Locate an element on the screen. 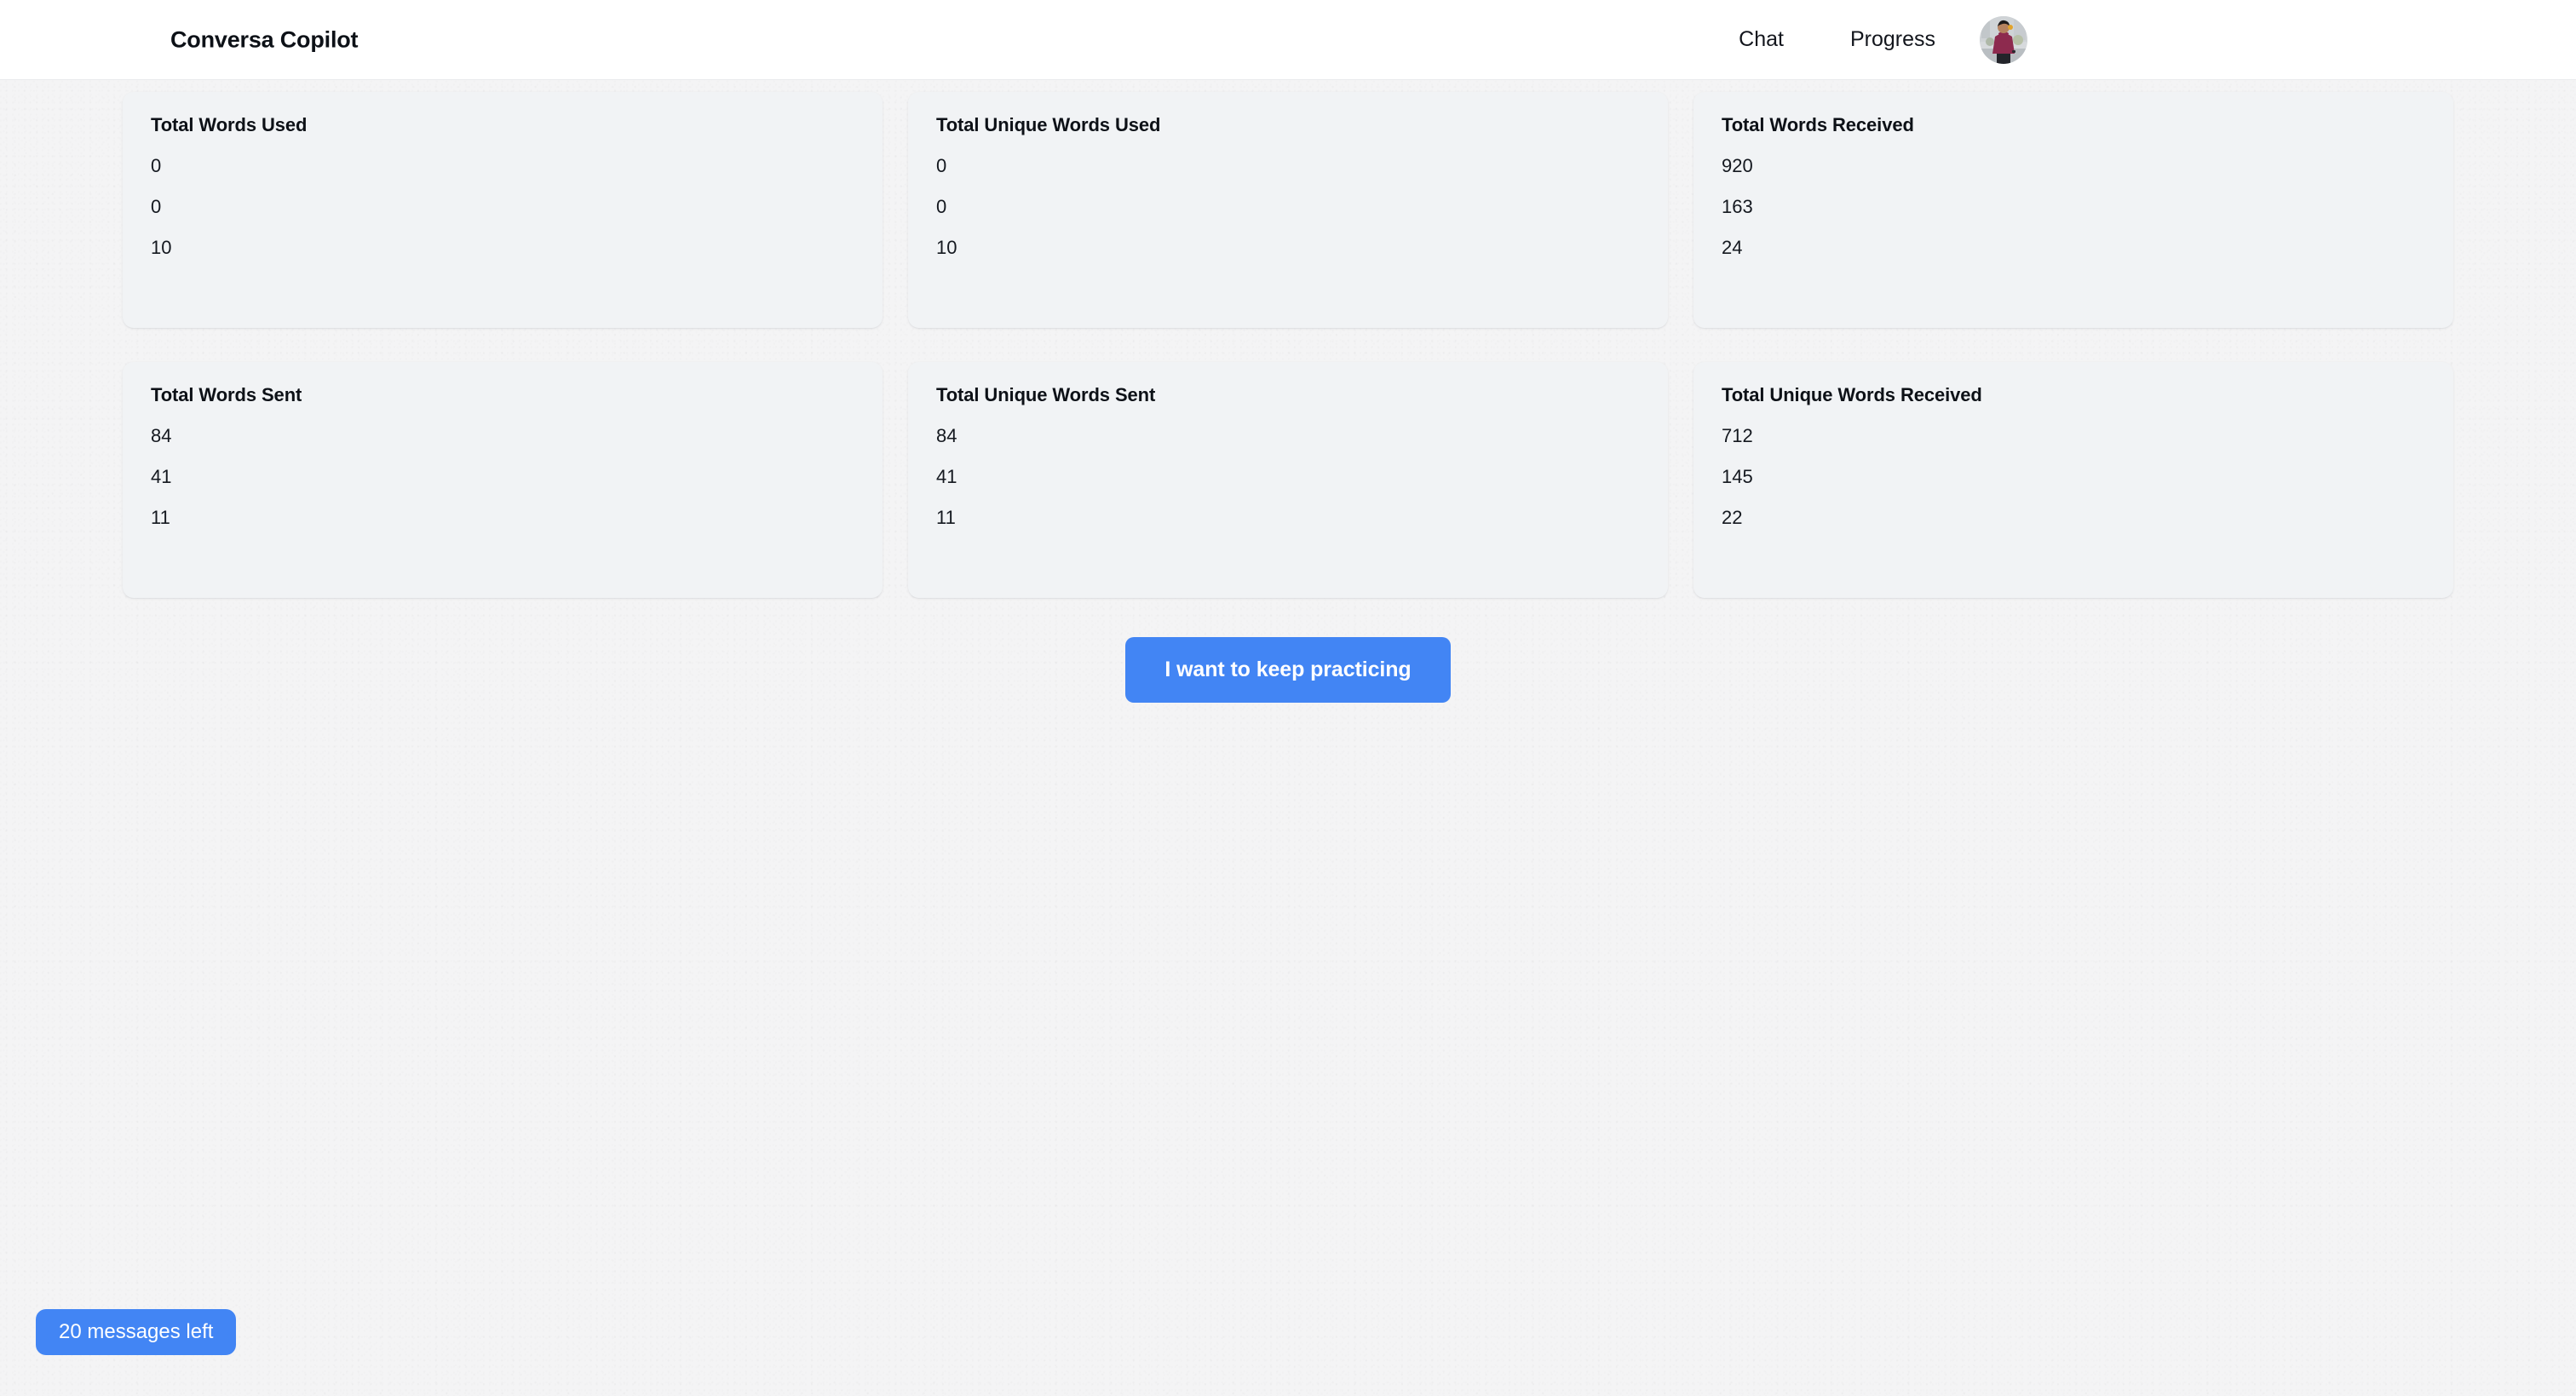  stat-card-value: 22 is located at coordinates (1733, 517).